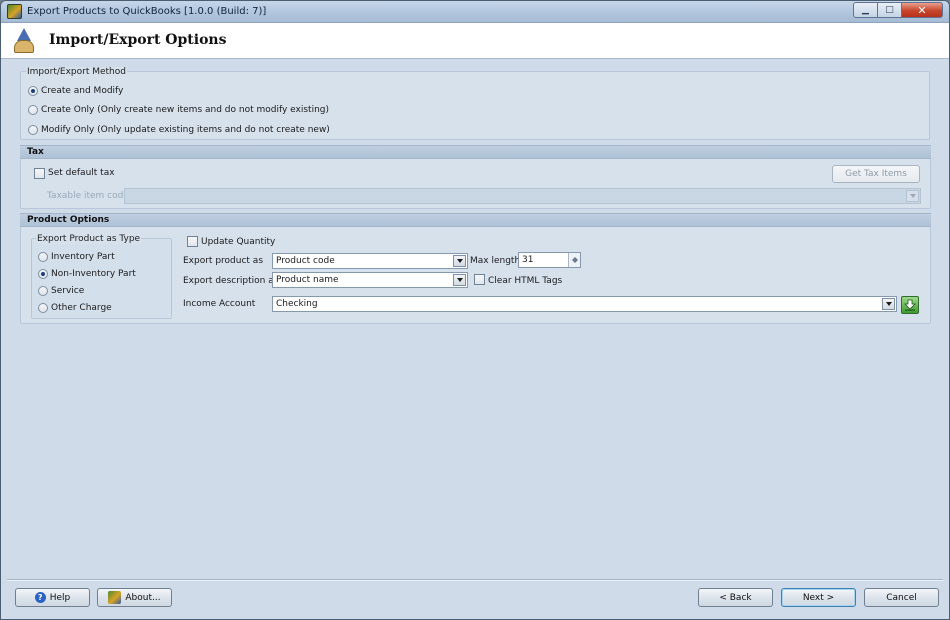 The width and height of the screenshot is (950, 620). What do you see at coordinates (93, 274) in the screenshot?
I see `radio-non-inventory-part-label: Non-Inventory Part` at bounding box center [93, 274].